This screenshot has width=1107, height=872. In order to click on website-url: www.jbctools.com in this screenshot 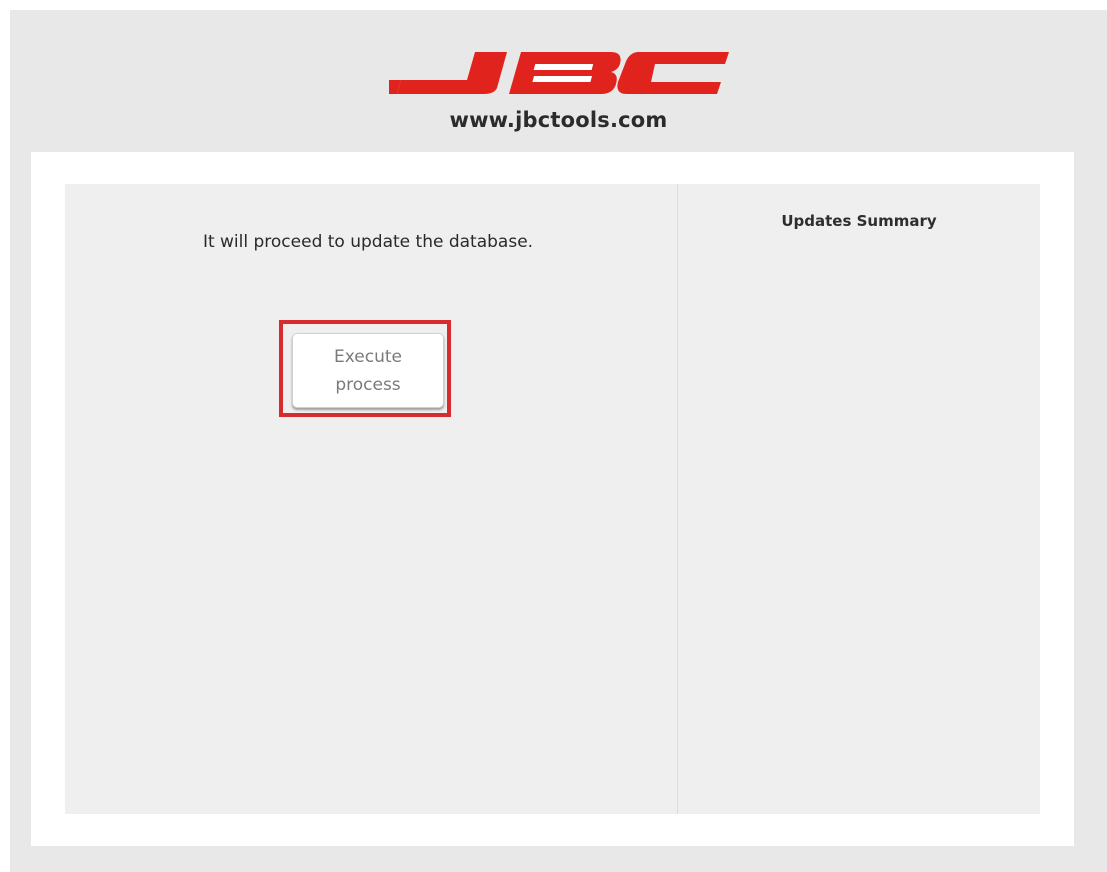, I will do `click(558, 120)`.